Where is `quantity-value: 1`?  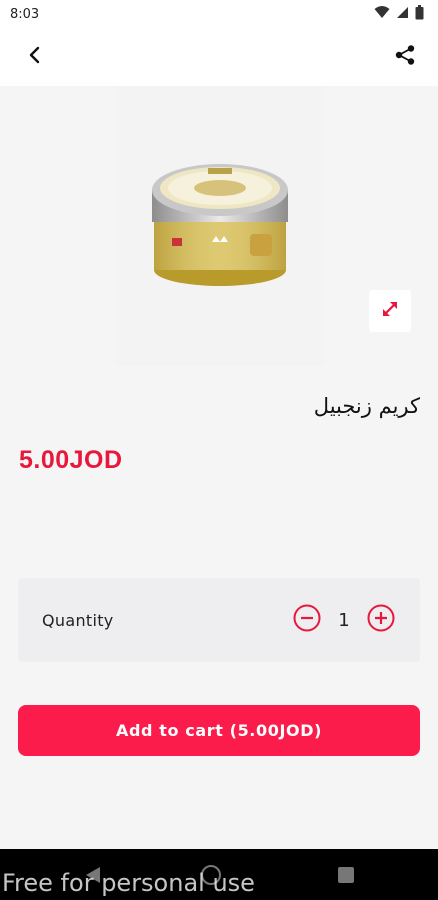
quantity-value: 1 is located at coordinates (344, 620).